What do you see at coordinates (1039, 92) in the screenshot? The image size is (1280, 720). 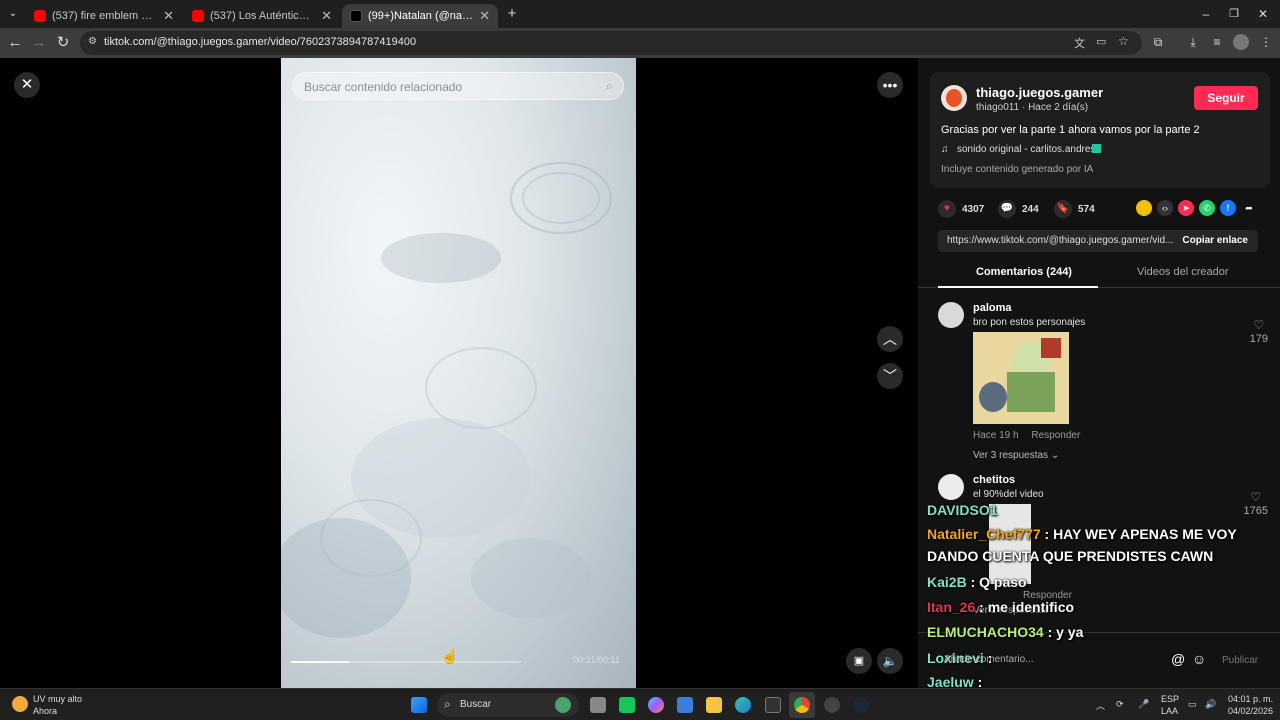 I see `creator-username: thiago.juegos.gamer` at bounding box center [1039, 92].